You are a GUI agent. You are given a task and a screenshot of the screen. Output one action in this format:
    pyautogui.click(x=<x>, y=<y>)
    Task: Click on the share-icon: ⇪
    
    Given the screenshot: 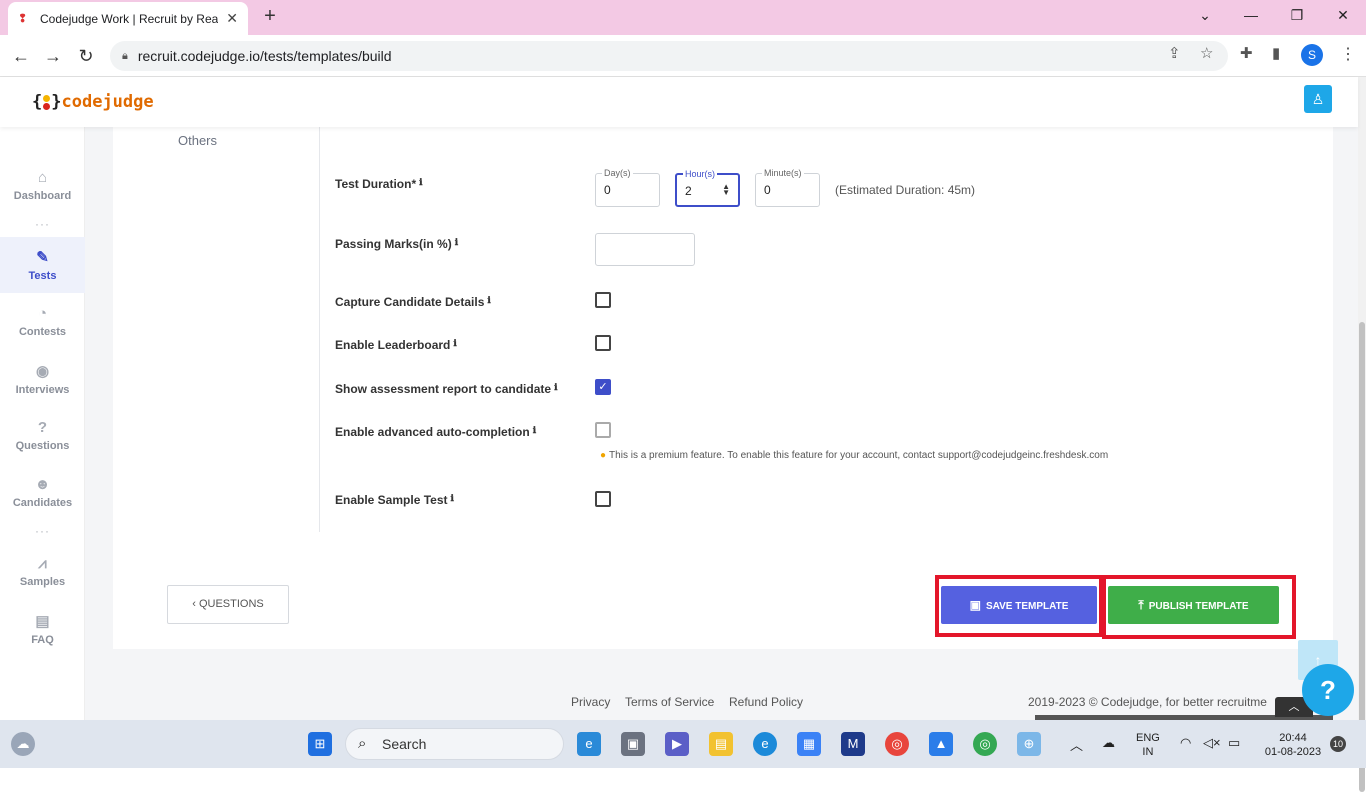 What is the action you would take?
    pyautogui.click(x=1174, y=53)
    